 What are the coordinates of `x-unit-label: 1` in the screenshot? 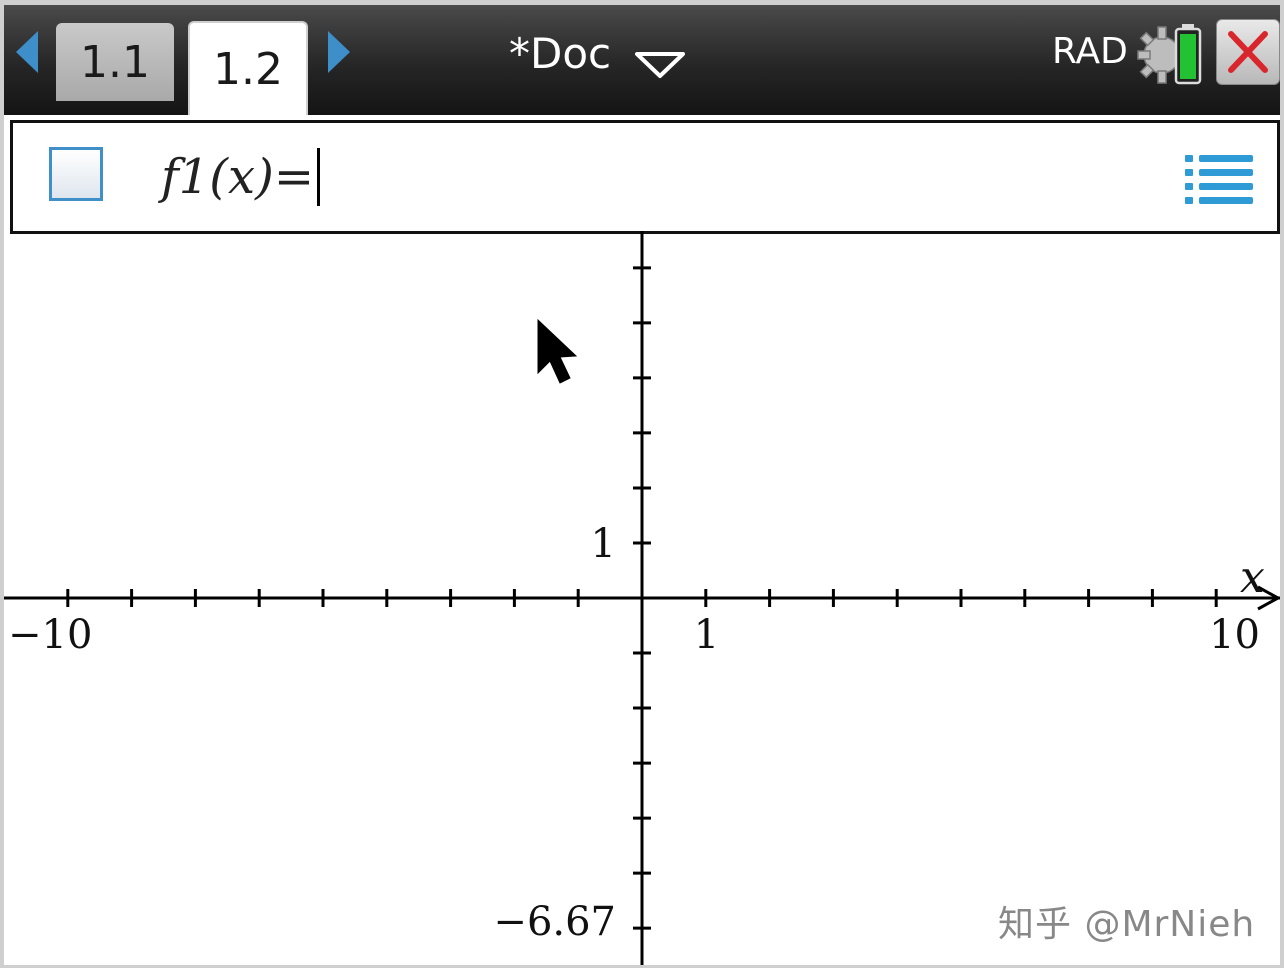 It's located at (706, 635).